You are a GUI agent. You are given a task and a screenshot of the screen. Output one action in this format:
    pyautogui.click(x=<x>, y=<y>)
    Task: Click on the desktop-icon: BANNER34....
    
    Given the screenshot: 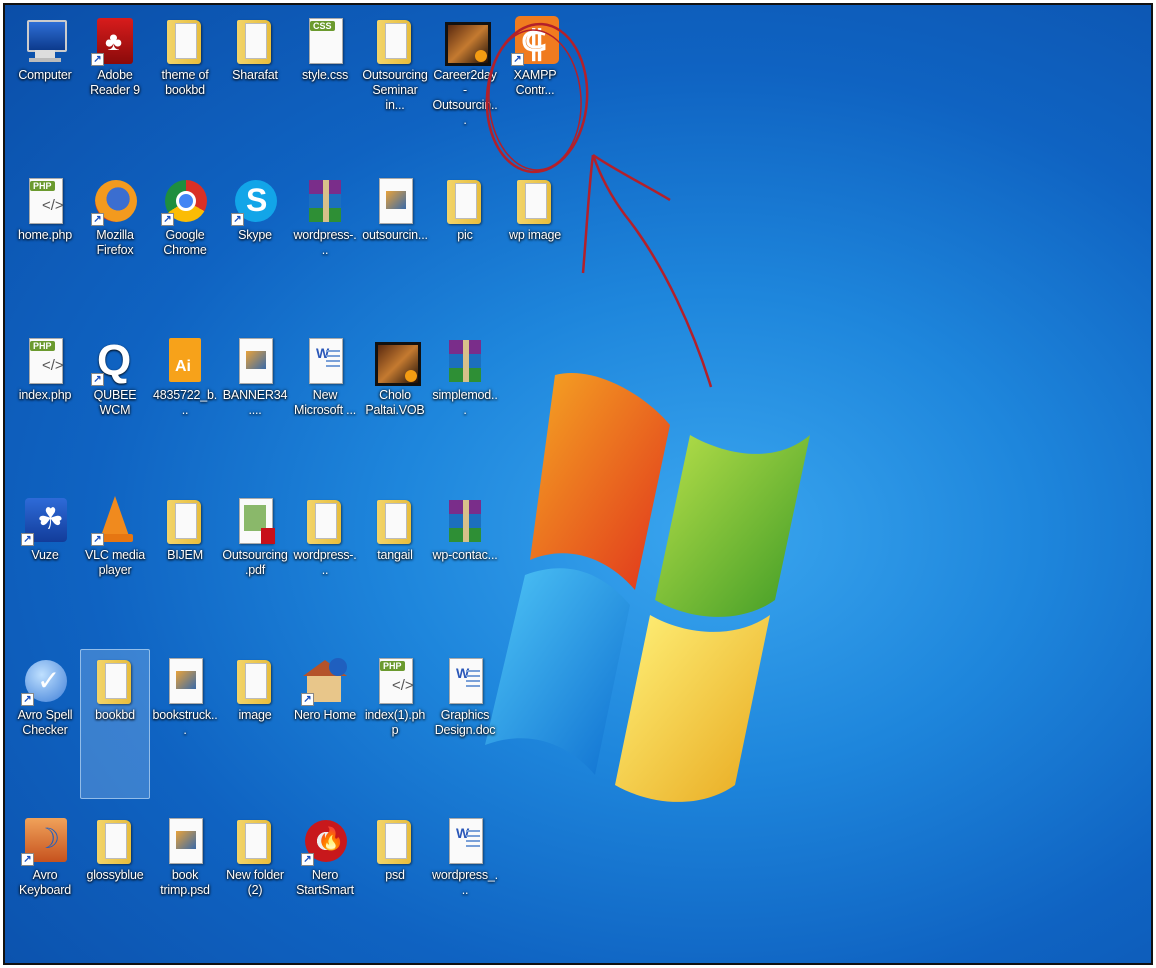 What is the action you would take?
    pyautogui.click(x=255, y=404)
    